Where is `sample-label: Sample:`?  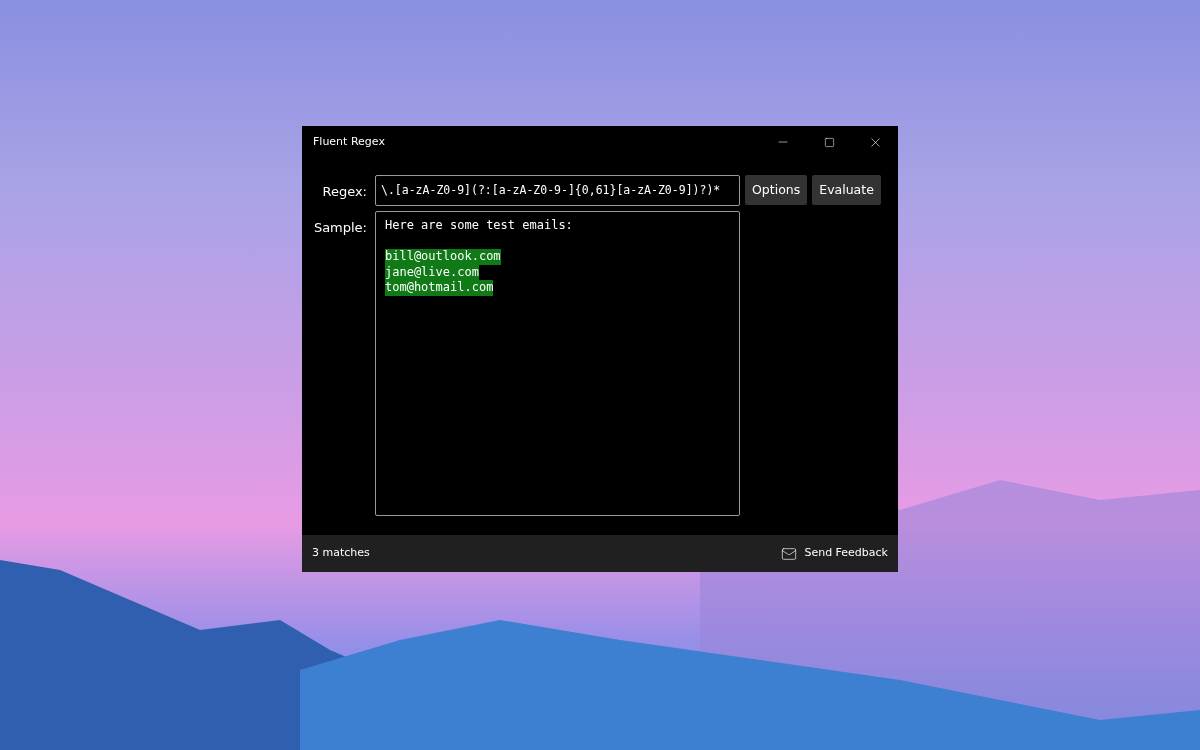 sample-label: Sample: is located at coordinates (340, 227).